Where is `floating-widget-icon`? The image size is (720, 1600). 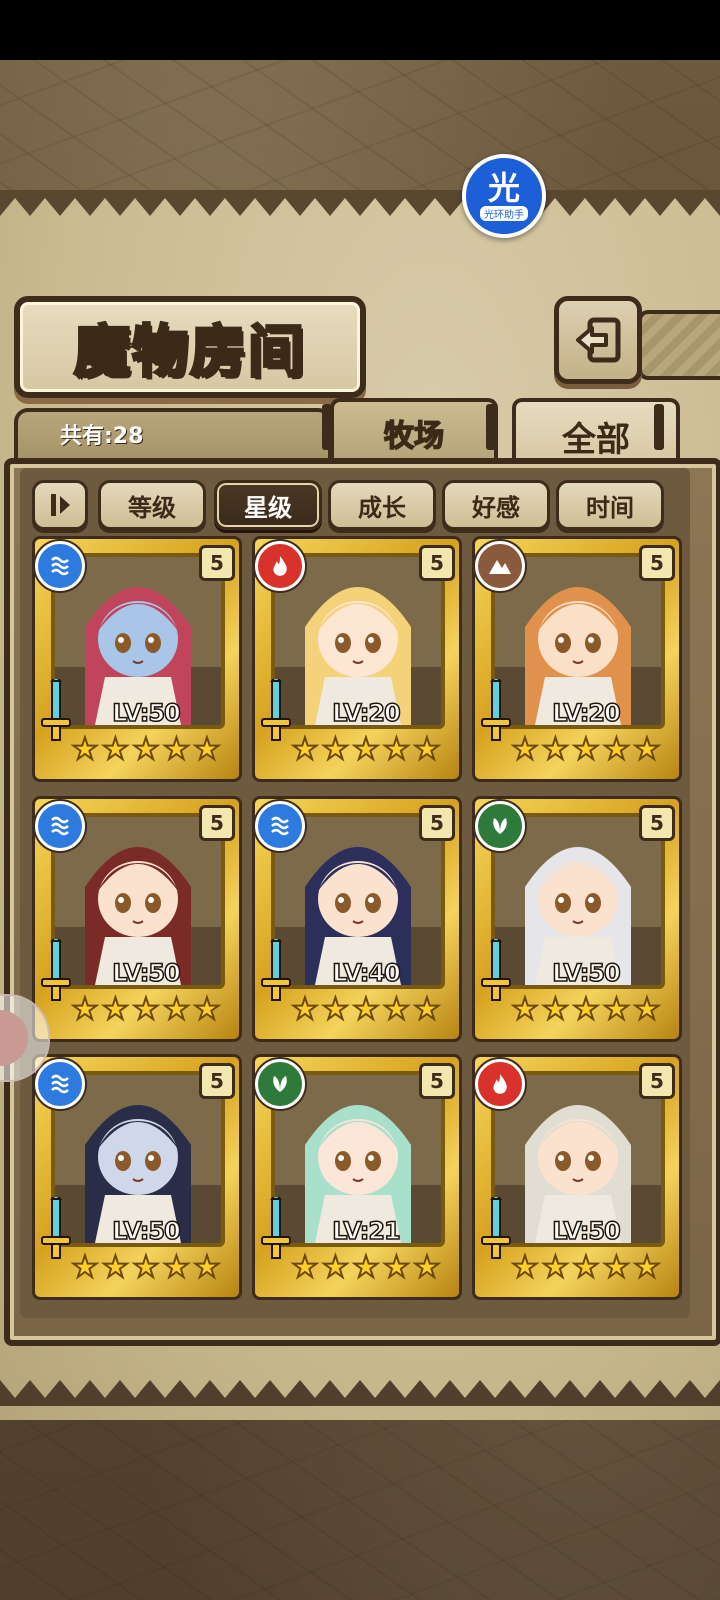
floating-widget-icon is located at coordinates (14, 1038).